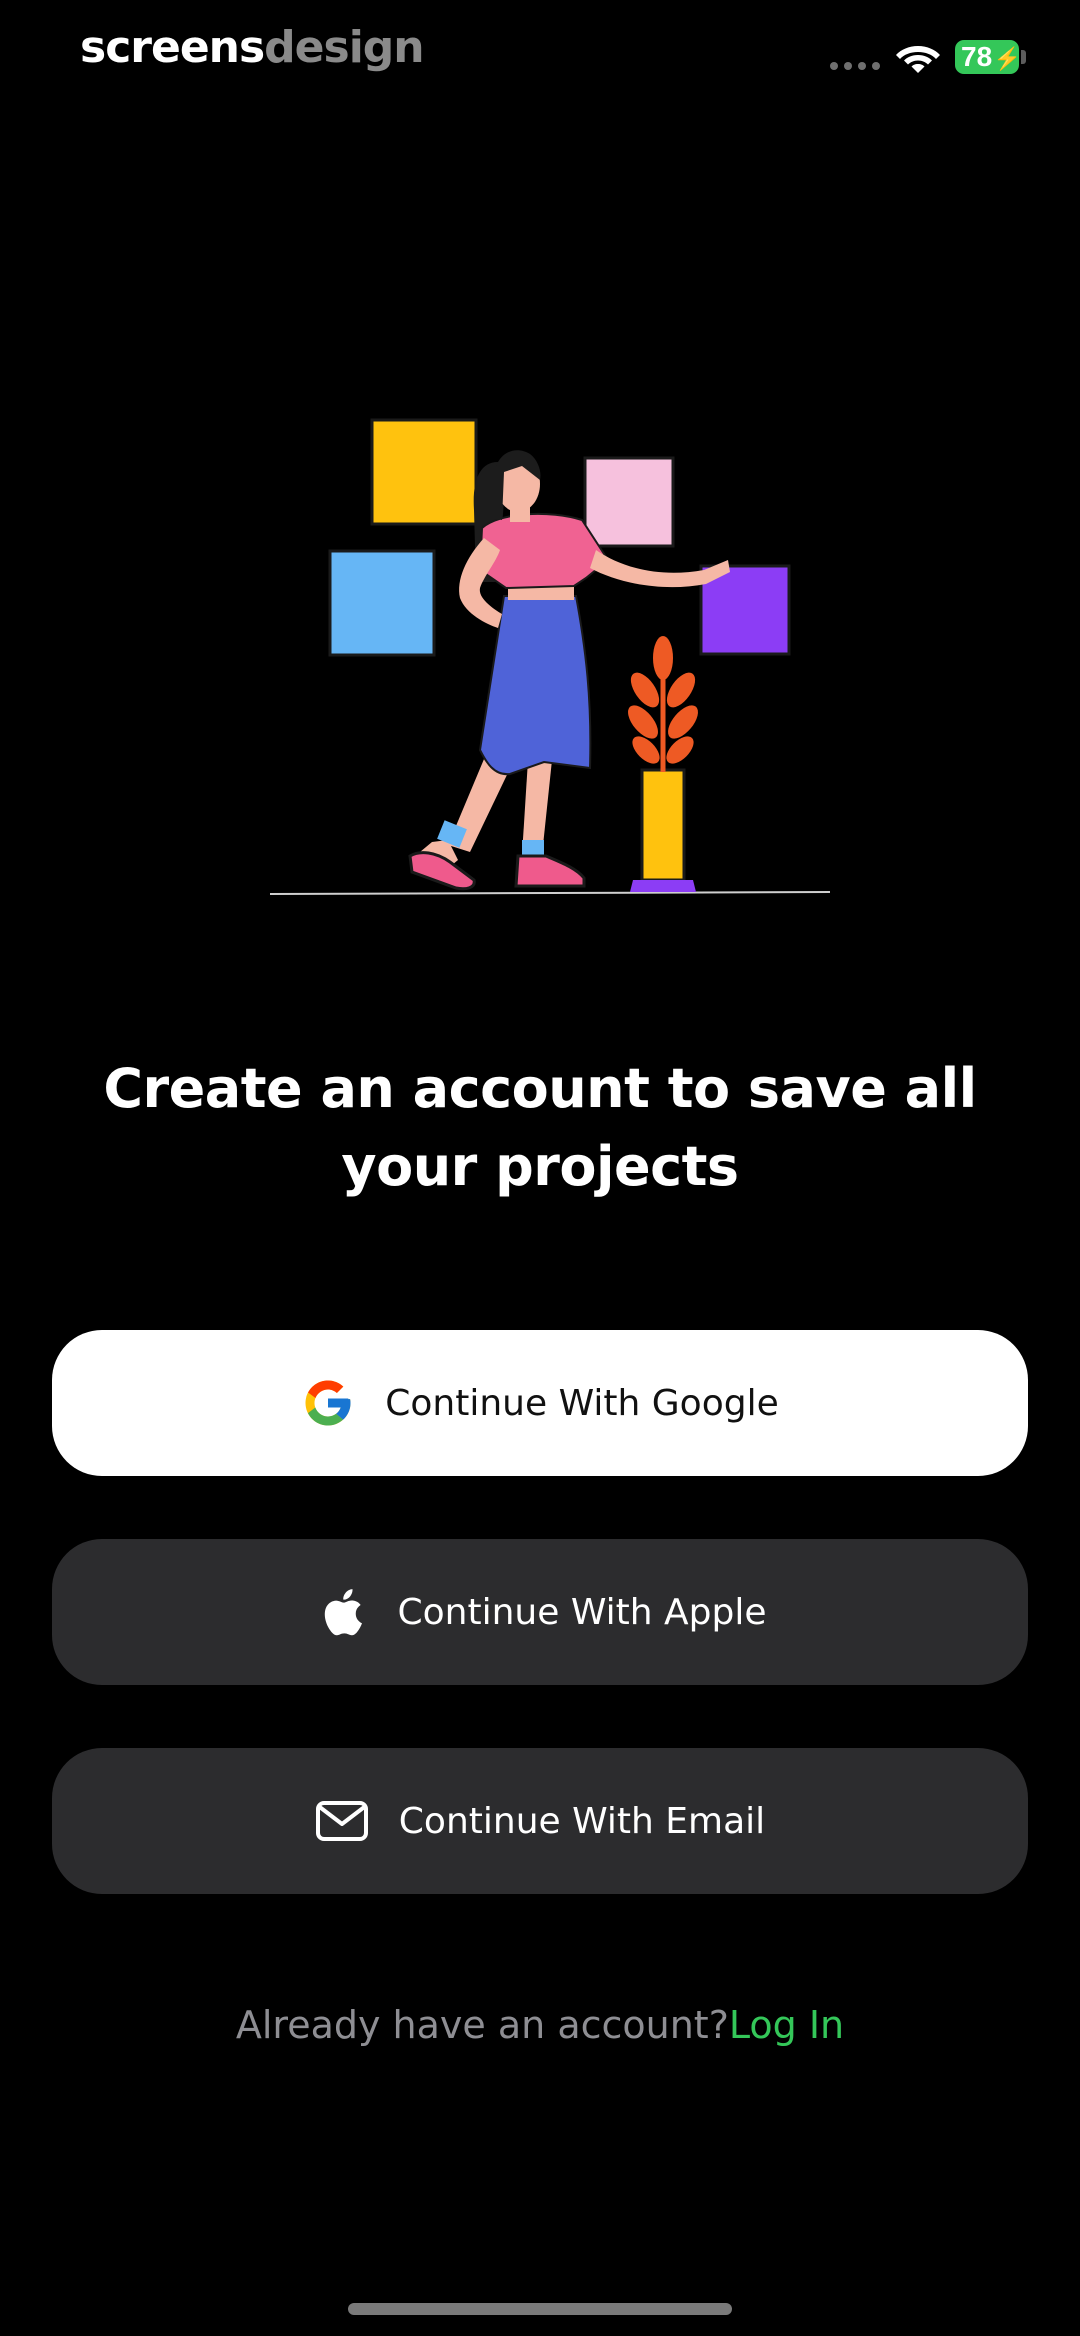 The image size is (1080, 2336). What do you see at coordinates (918, 59) in the screenshot?
I see `wifi-icon` at bounding box center [918, 59].